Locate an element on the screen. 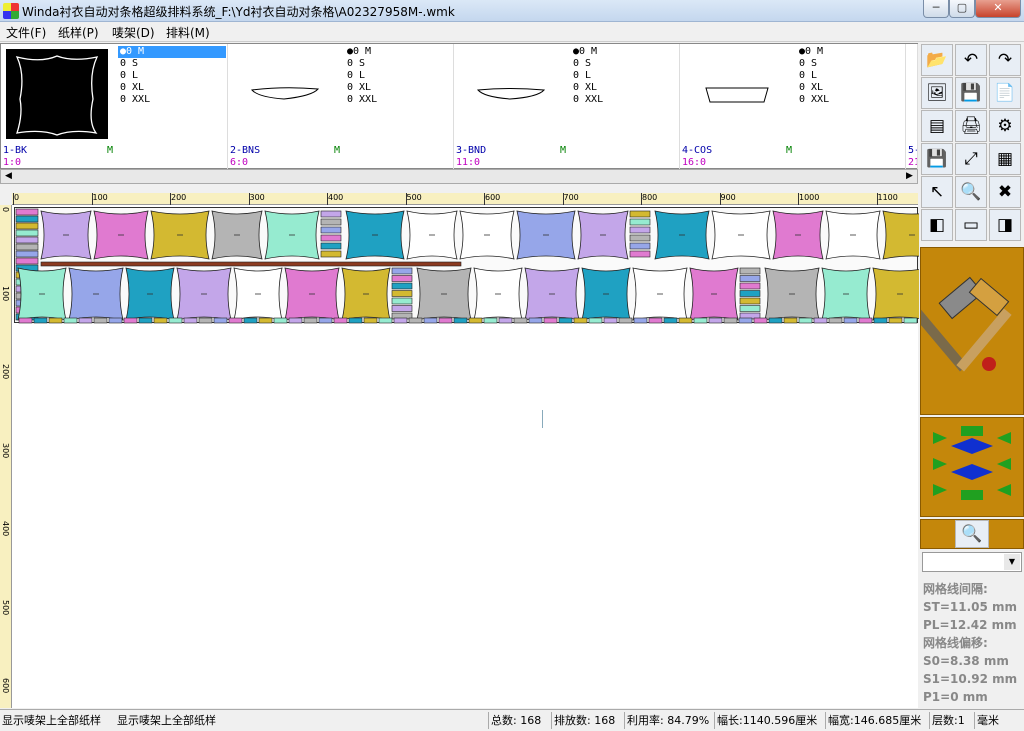 This screenshot has width=1024, height=731. scroll-left-icon: ◀ is located at coordinates (8, 176).